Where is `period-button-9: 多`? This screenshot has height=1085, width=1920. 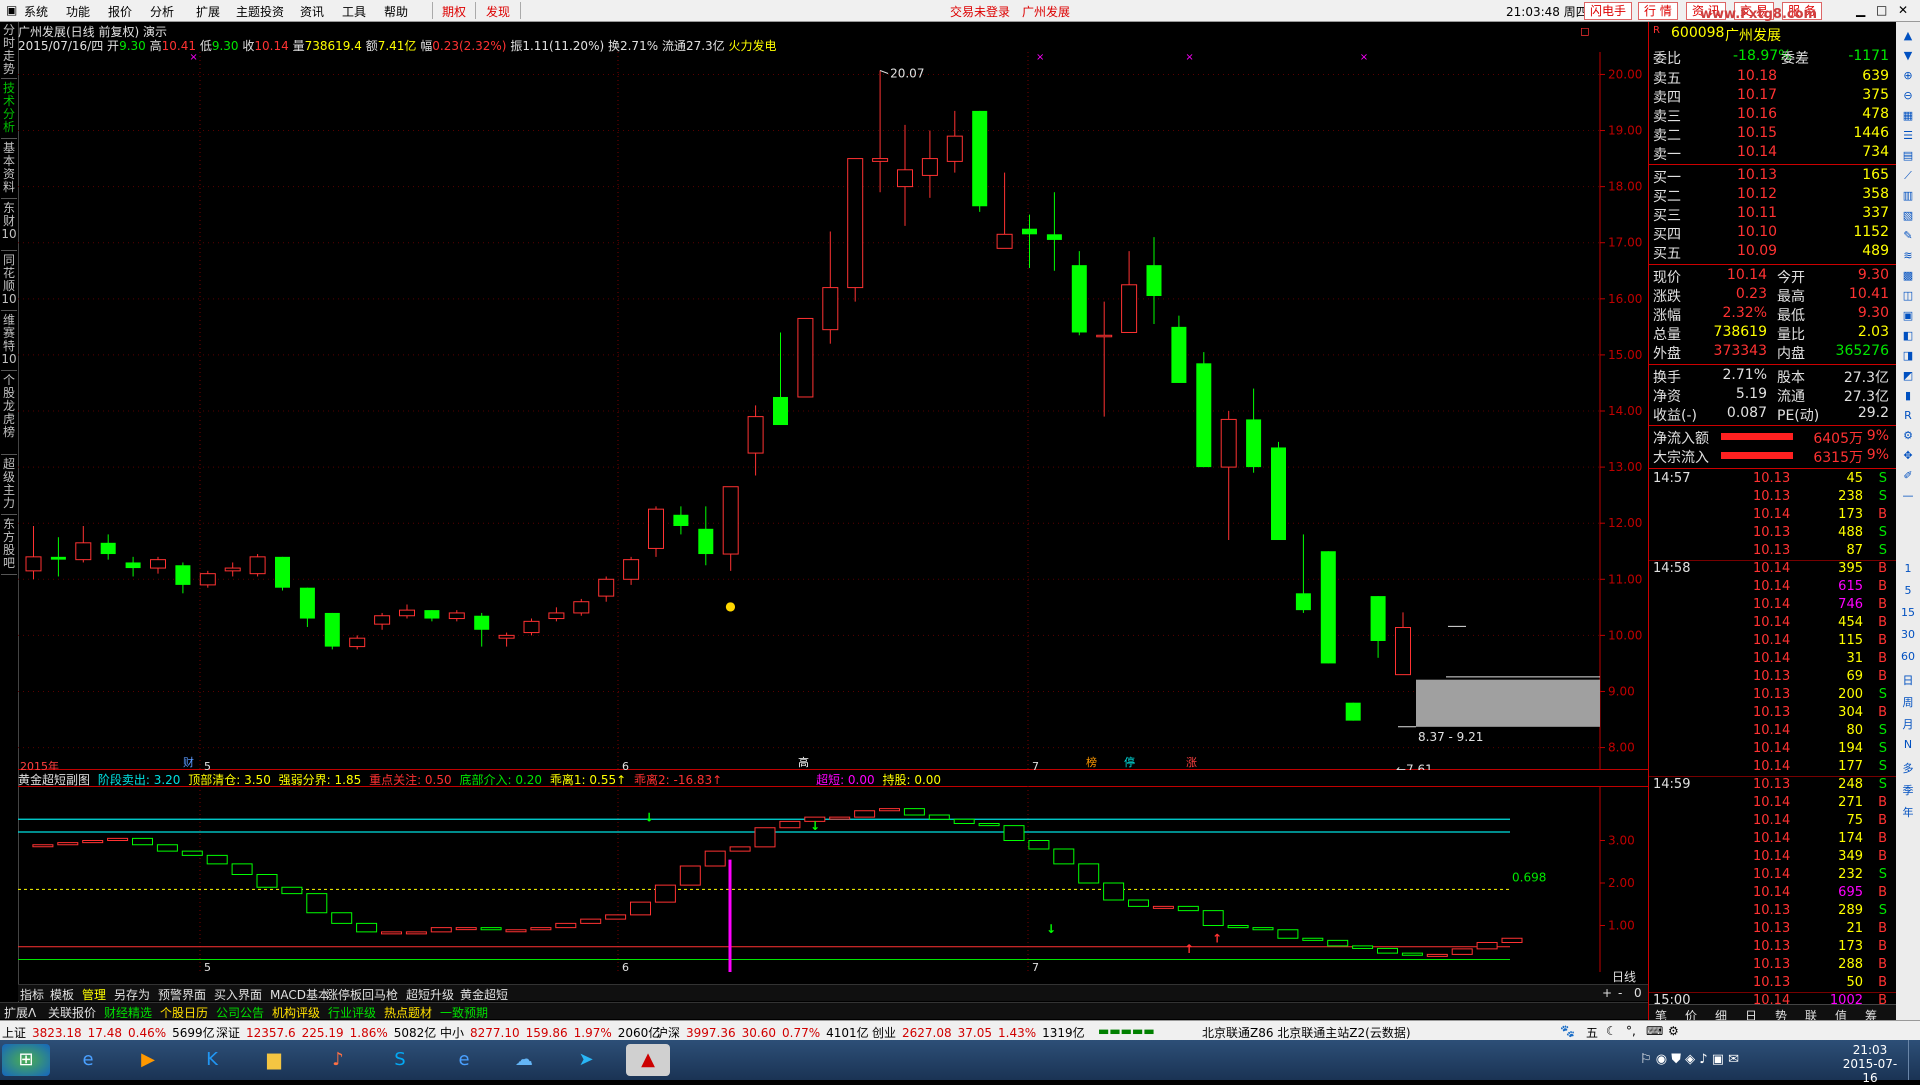 period-button-9: 多 is located at coordinates (1908, 769).